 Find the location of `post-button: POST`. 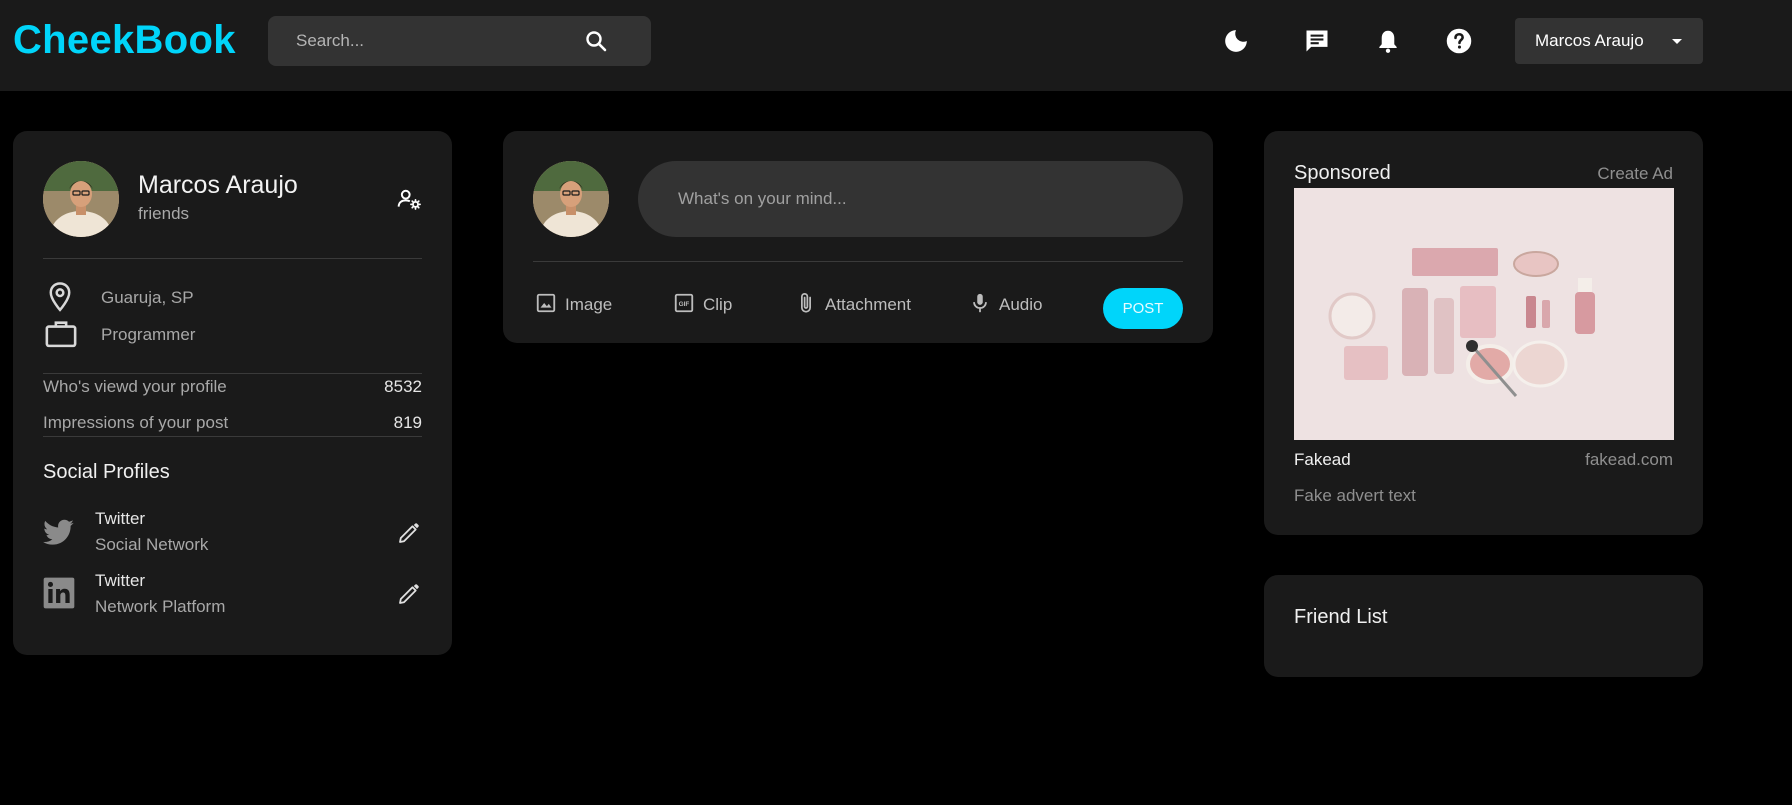

post-button: POST is located at coordinates (1143, 308).